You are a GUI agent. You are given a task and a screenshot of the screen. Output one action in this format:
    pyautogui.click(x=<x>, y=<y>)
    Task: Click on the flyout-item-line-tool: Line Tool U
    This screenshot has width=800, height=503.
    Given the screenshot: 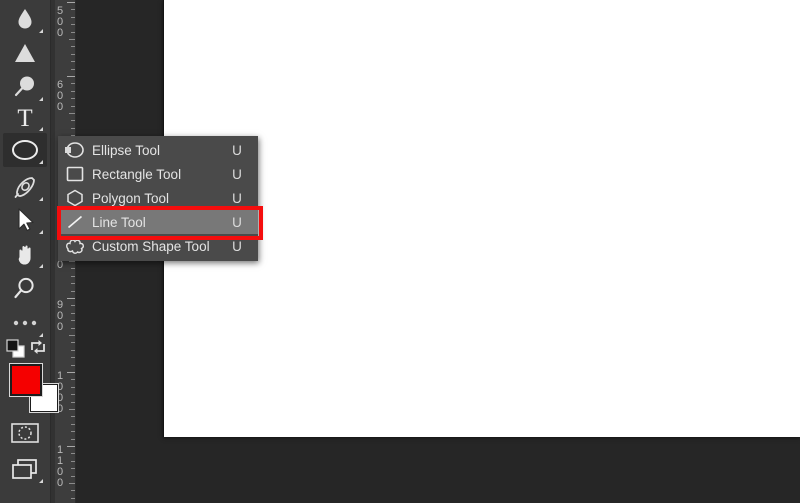 What is the action you would take?
    pyautogui.click(x=158, y=222)
    